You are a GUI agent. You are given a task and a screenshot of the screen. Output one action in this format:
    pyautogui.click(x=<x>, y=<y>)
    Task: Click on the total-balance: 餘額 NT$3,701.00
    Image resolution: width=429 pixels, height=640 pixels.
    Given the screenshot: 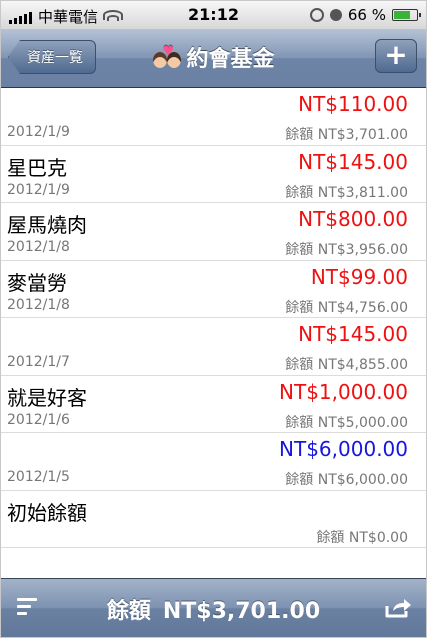 What is the action you would take?
    pyautogui.click(x=213, y=609)
    